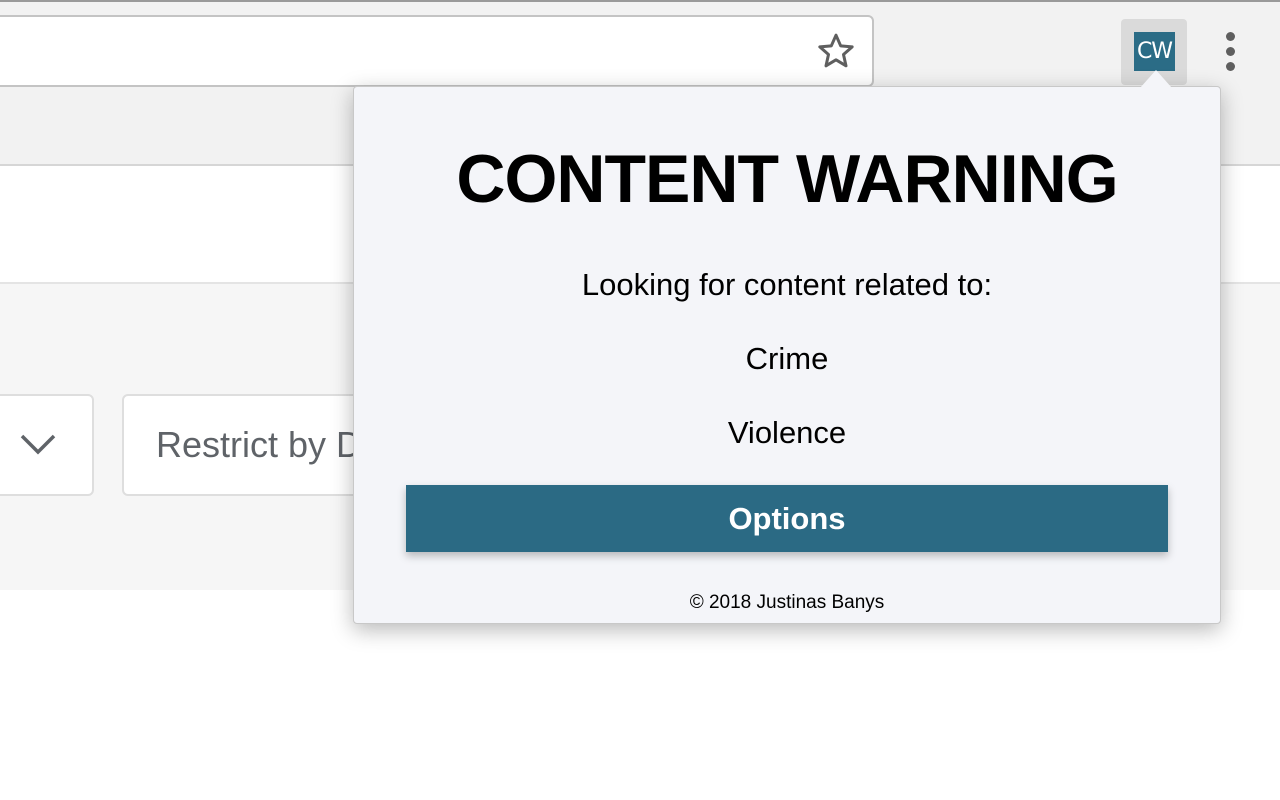  Describe the element at coordinates (787, 518) in the screenshot. I see `options-button: Options` at that location.